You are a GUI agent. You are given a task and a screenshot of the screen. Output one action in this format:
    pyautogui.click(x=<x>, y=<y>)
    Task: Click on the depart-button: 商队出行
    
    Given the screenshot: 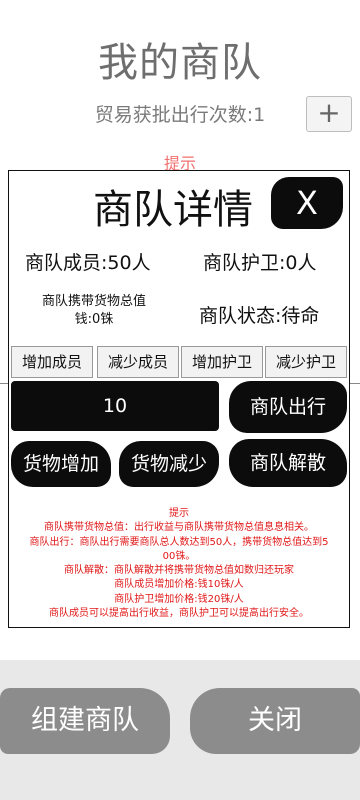 What is the action you would take?
    pyautogui.click(x=288, y=407)
    